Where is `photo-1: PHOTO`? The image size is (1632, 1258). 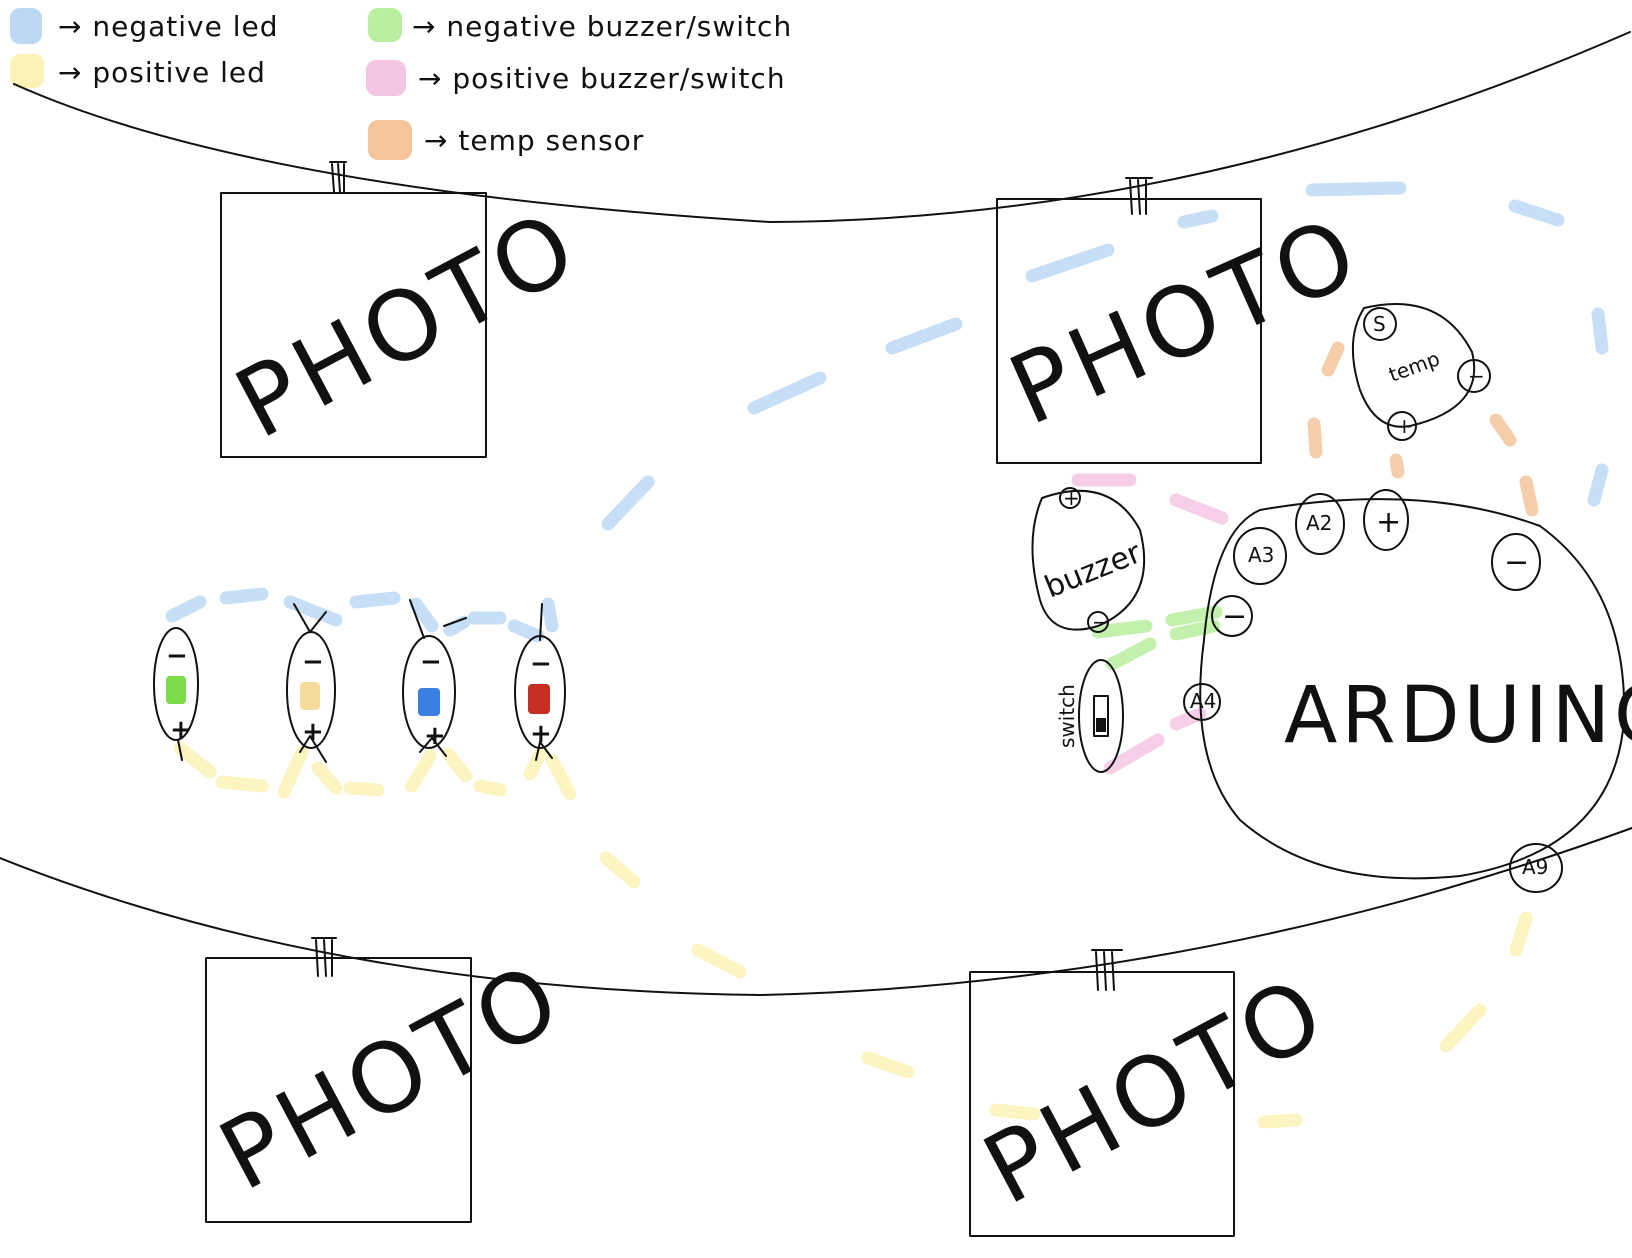
photo-1: PHOTO is located at coordinates (407, 311).